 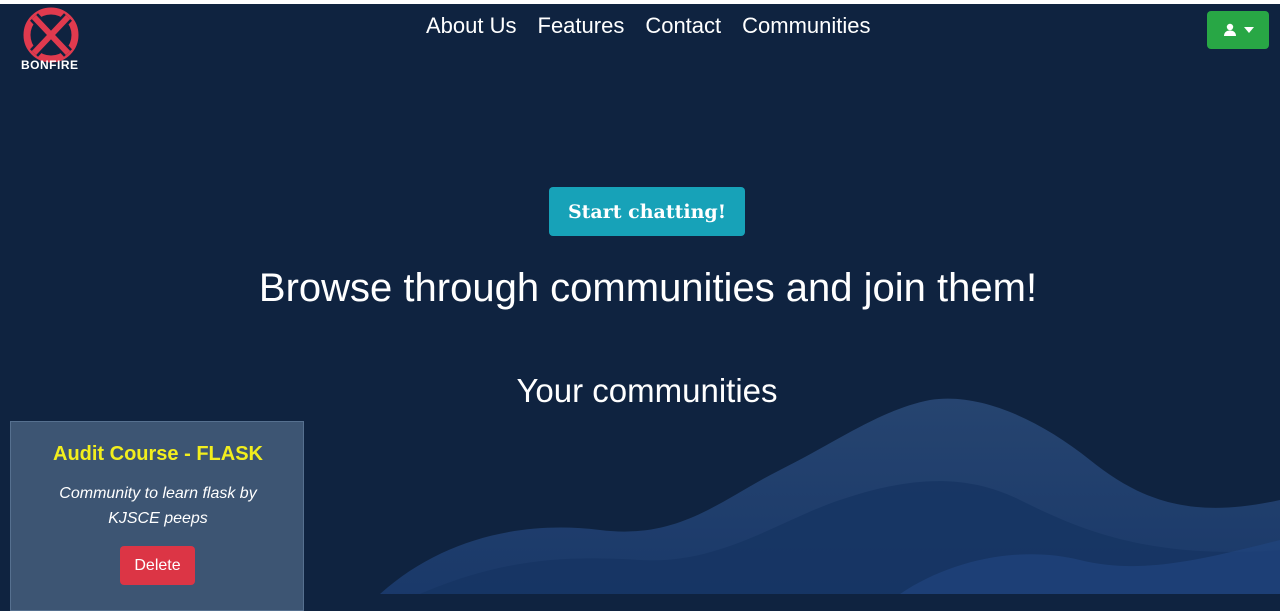 I want to click on community-title: Audit Course - FLASK, so click(x=158, y=454).